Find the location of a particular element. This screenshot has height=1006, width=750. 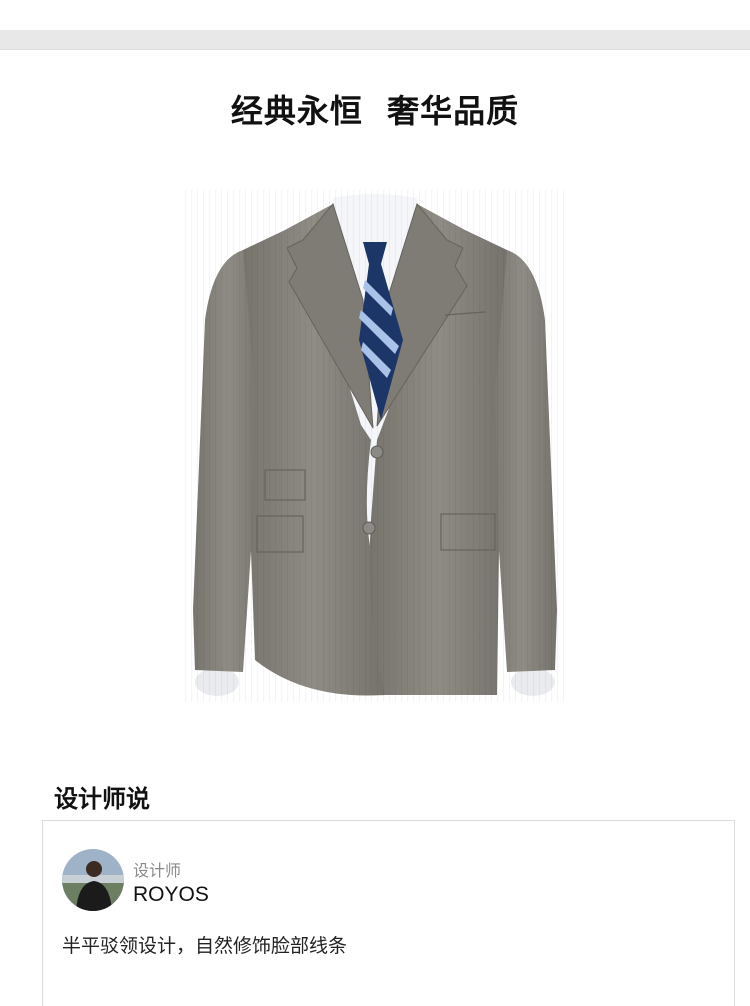

avatar is located at coordinates (93, 880).